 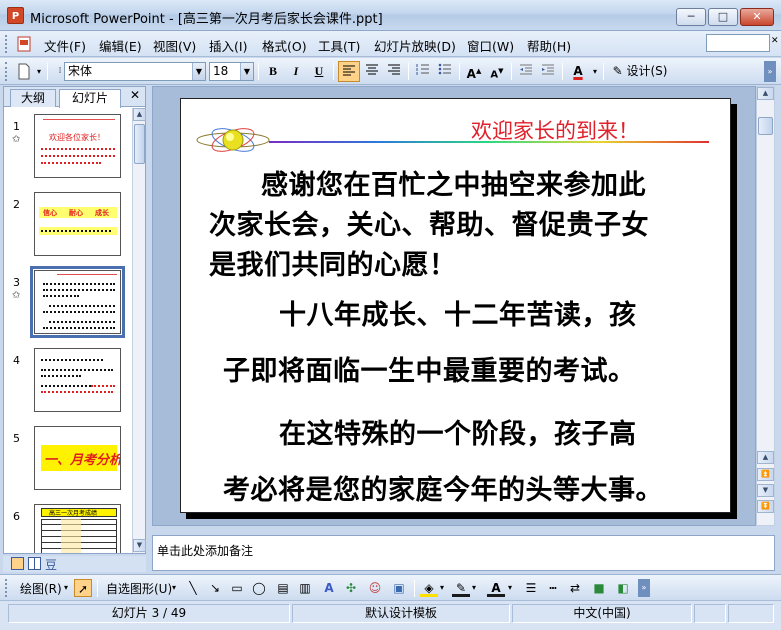 I want to click on slide-body-line: 次家长会，关心、帮助、督促贵子女, so click(x=429, y=222).